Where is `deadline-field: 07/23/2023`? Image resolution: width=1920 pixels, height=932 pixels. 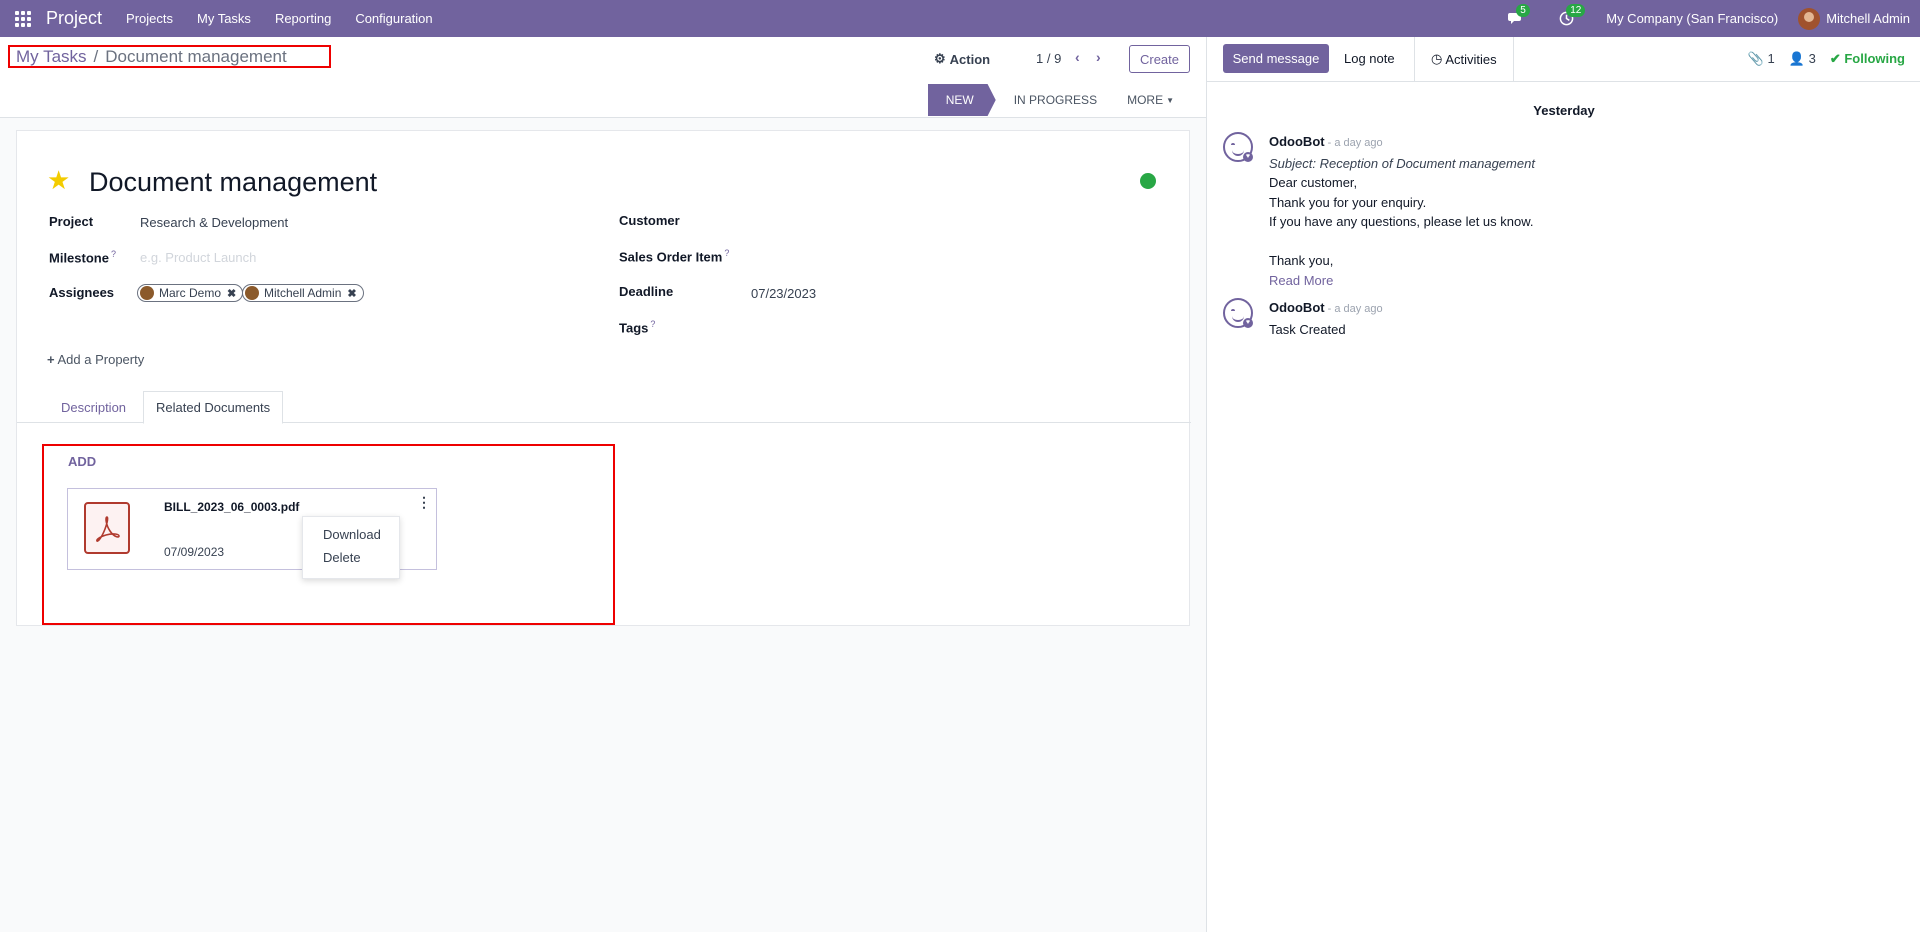
deadline-field: 07/23/2023 is located at coordinates (783, 293).